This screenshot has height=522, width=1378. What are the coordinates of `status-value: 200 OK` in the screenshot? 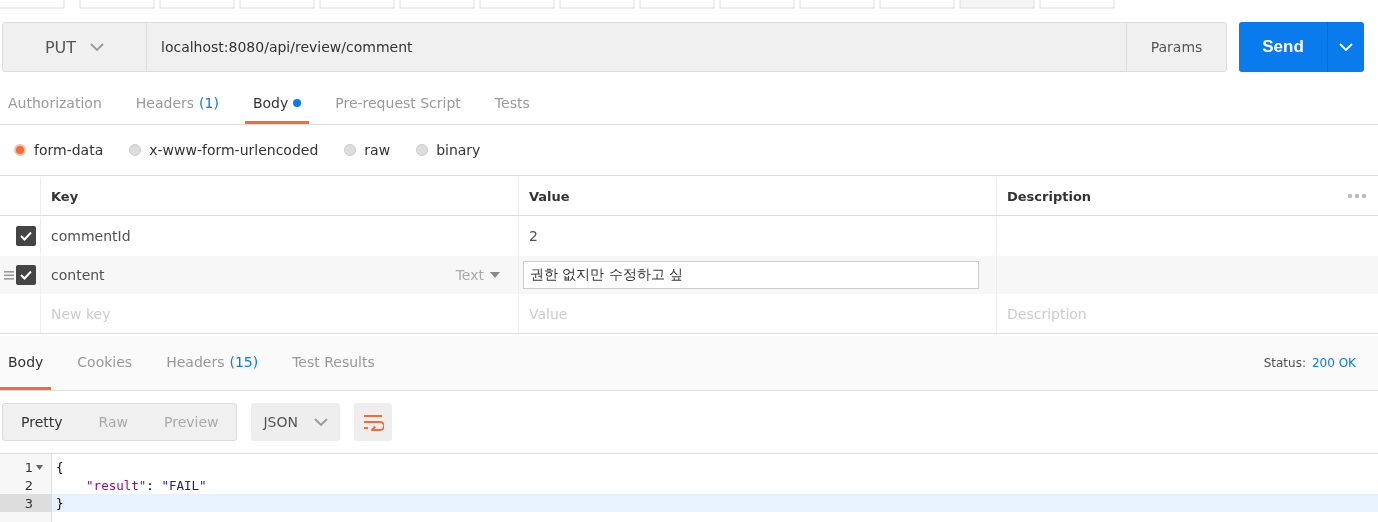 It's located at (1333, 363).